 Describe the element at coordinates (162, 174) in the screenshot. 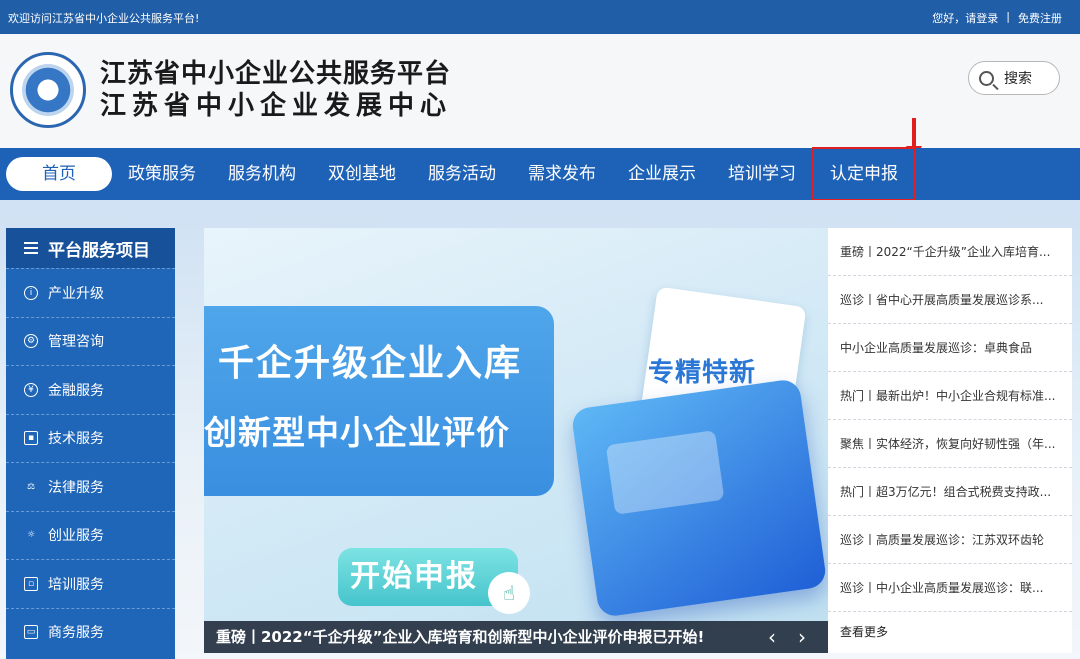

I see `nav-item-policy: 政策服务` at that location.